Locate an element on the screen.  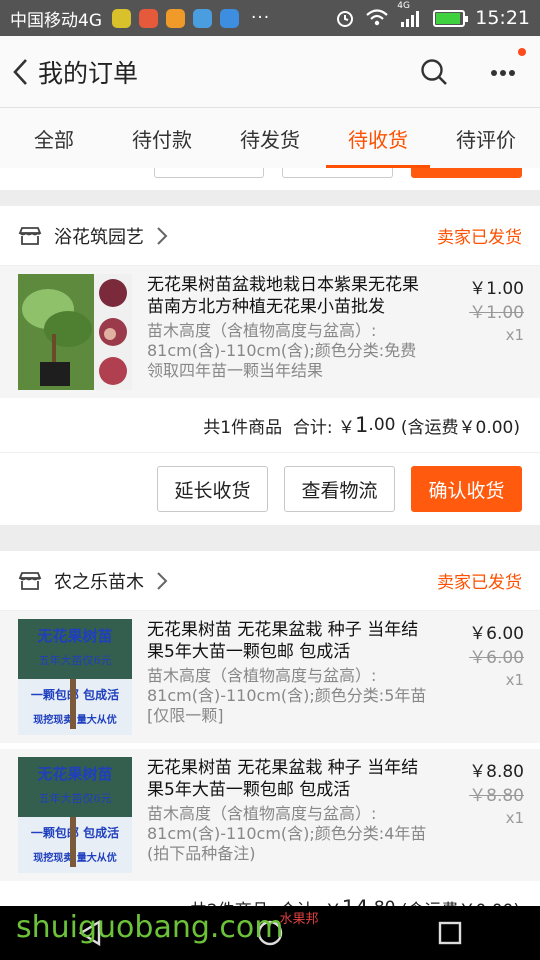
watermark: shuiguobang.com水果邦 is located at coordinates (167, 927).